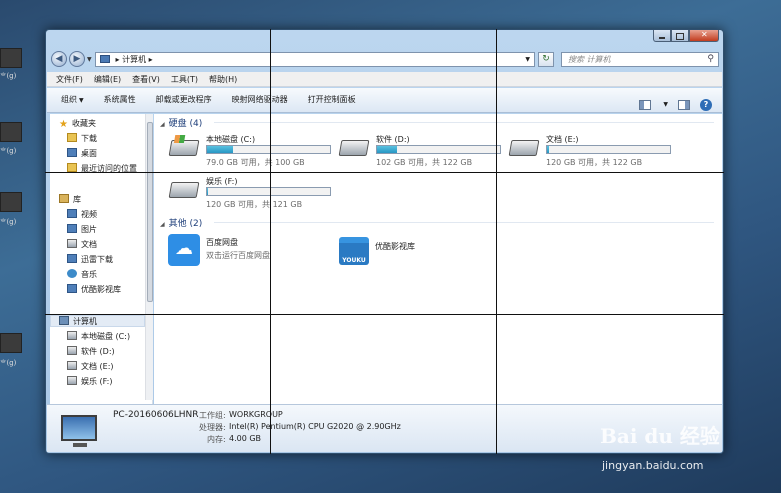  I want to click on address-dropdown-icon: ▼, so click(527, 59).